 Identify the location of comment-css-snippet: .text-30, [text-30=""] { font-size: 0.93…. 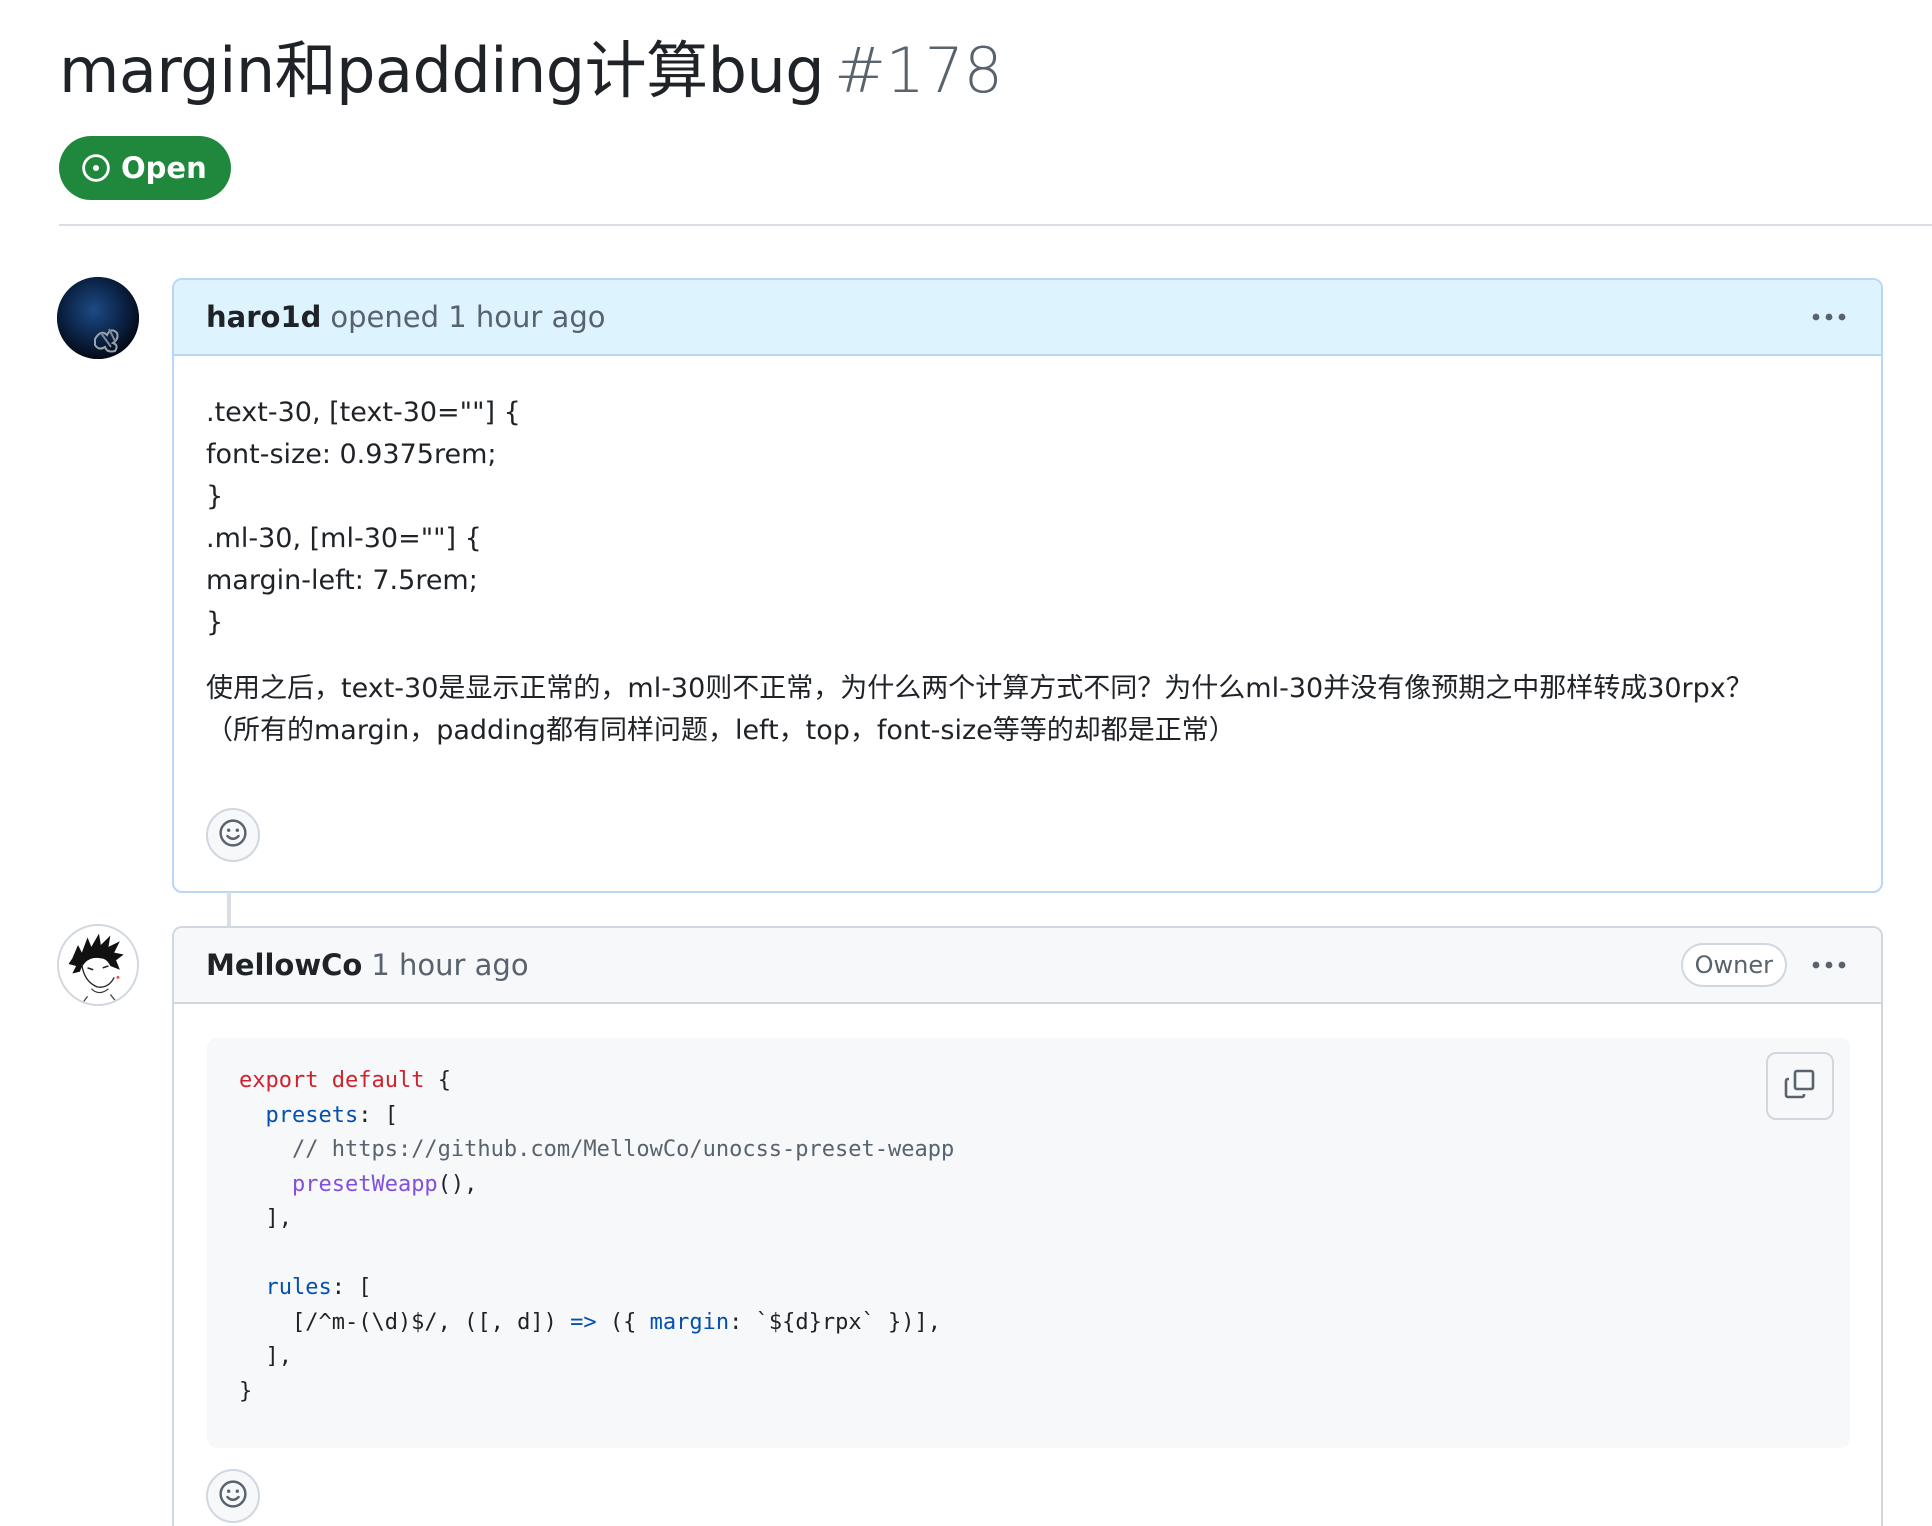
(1027, 518).